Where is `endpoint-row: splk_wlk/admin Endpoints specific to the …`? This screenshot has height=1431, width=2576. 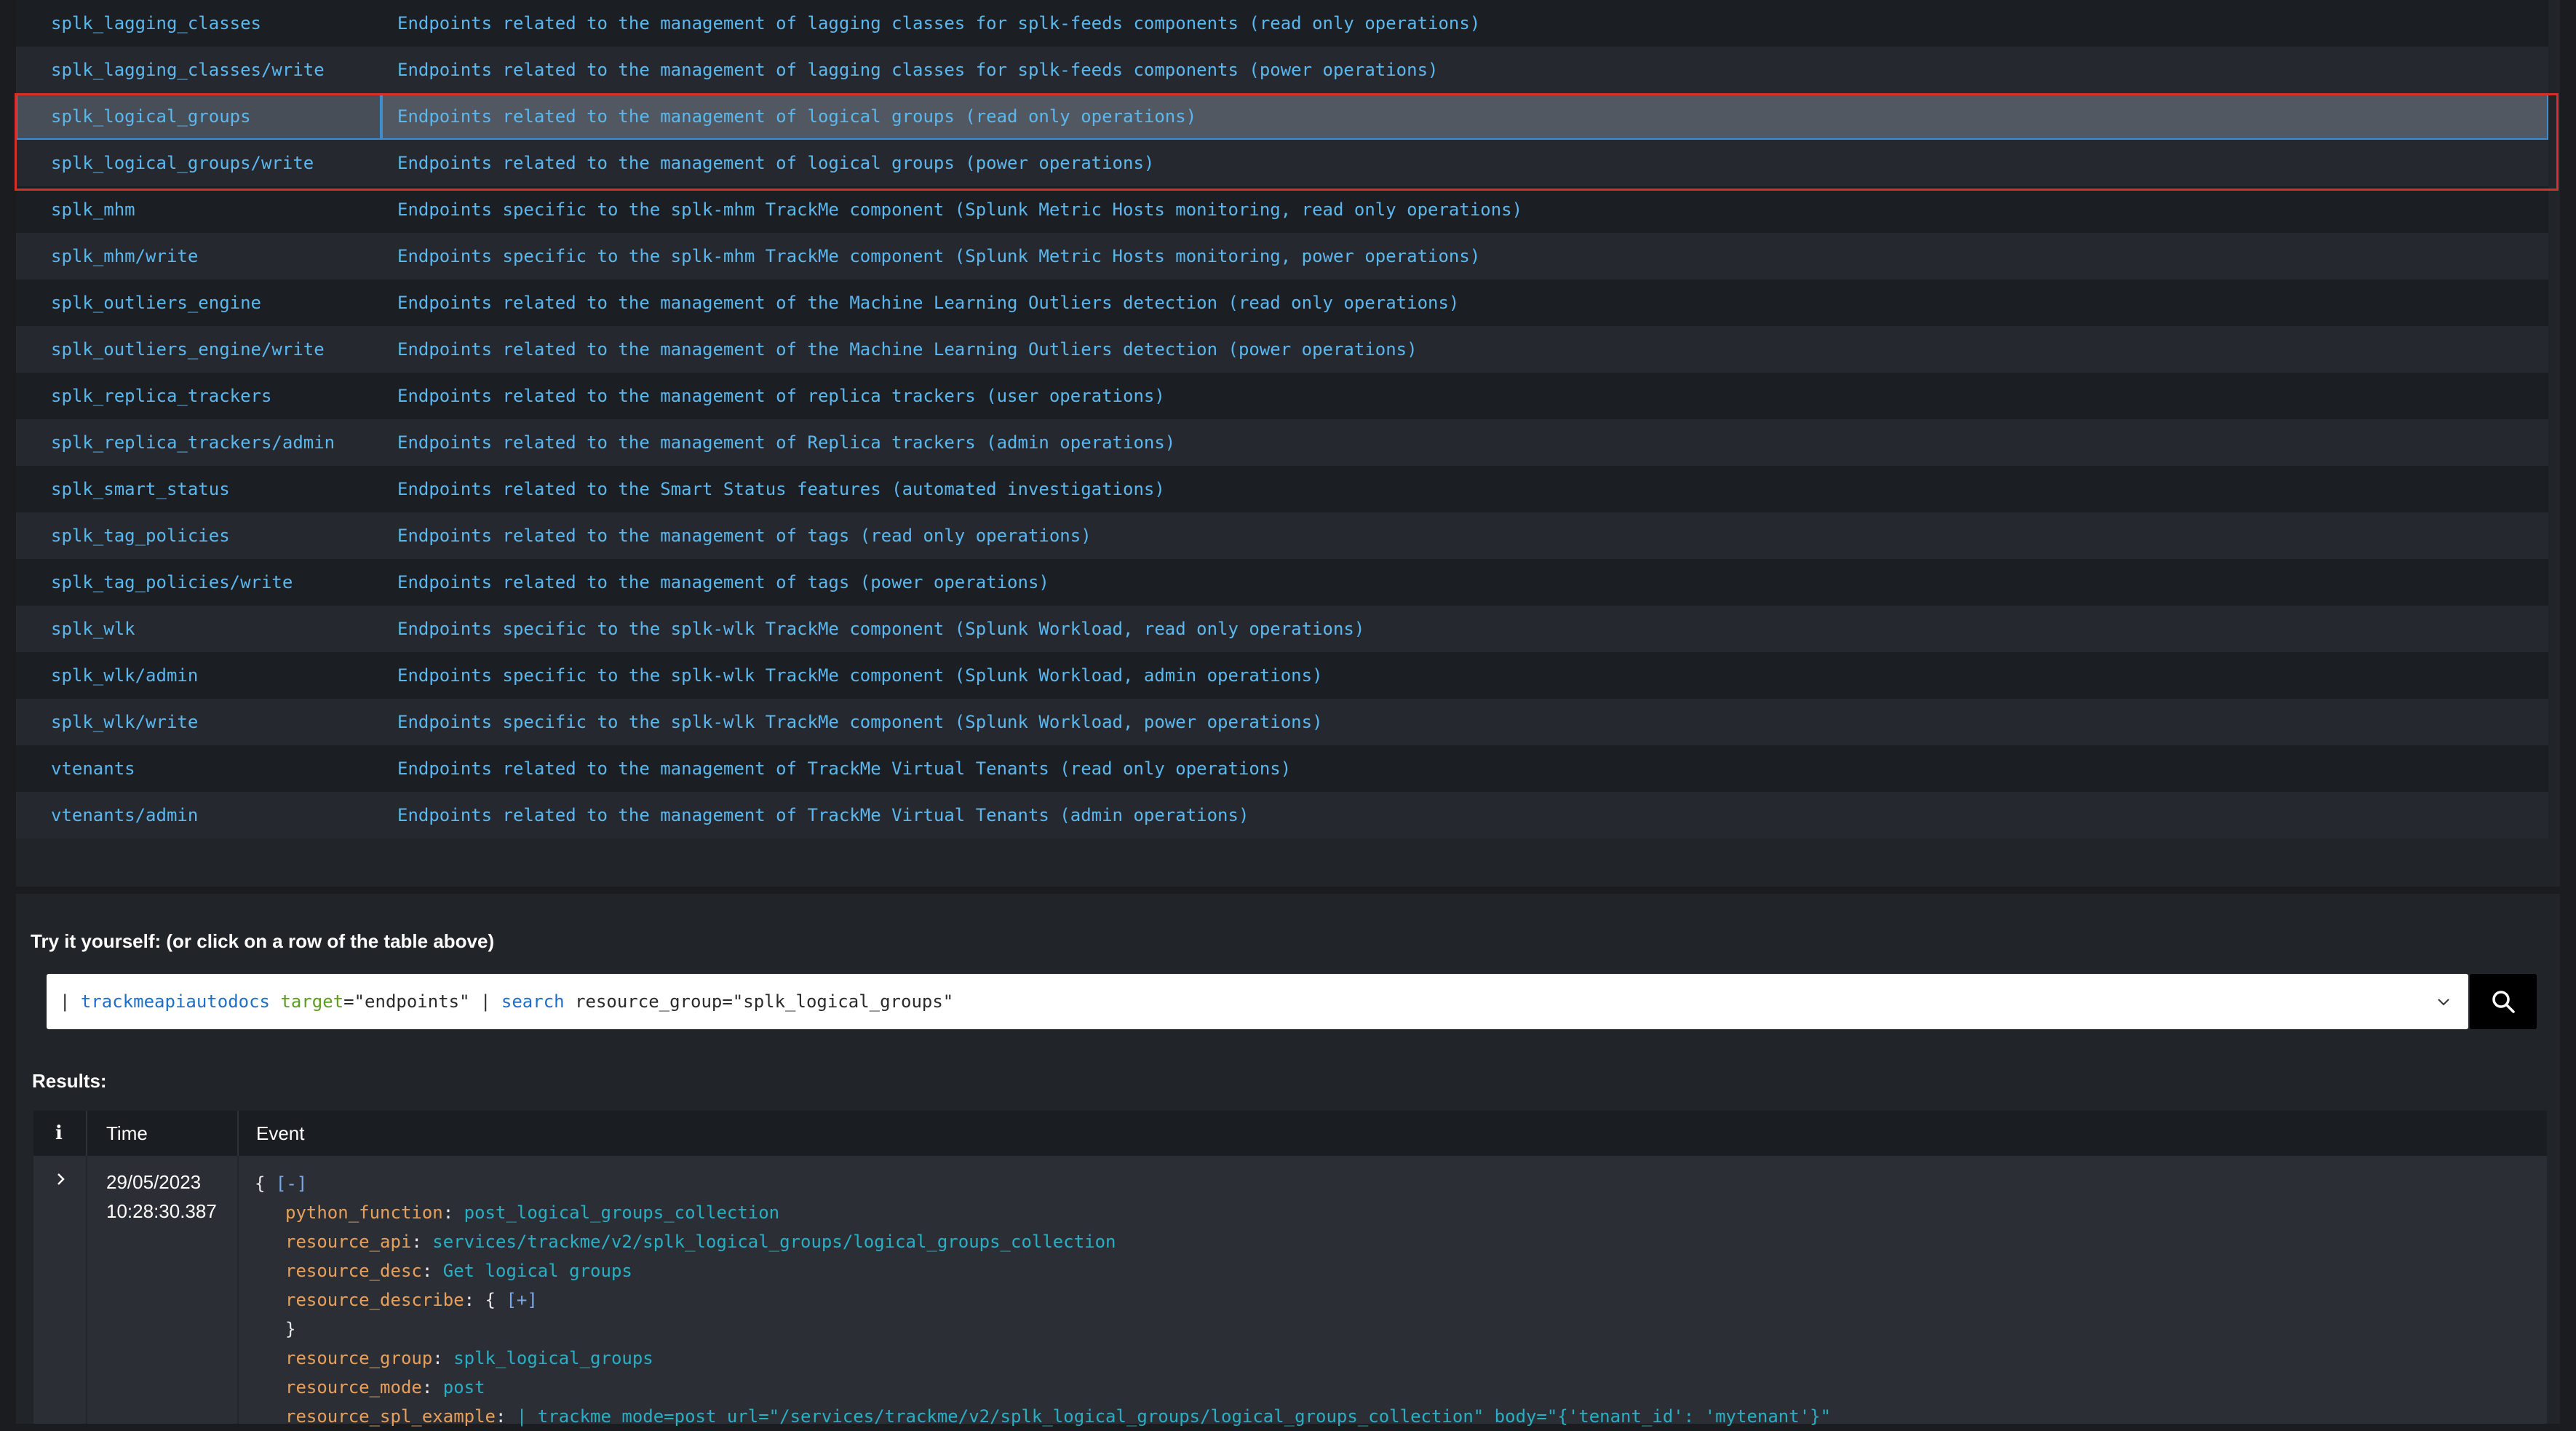
endpoint-row: splk_wlk/admin Endpoints specific to the … is located at coordinates (1282, 675).